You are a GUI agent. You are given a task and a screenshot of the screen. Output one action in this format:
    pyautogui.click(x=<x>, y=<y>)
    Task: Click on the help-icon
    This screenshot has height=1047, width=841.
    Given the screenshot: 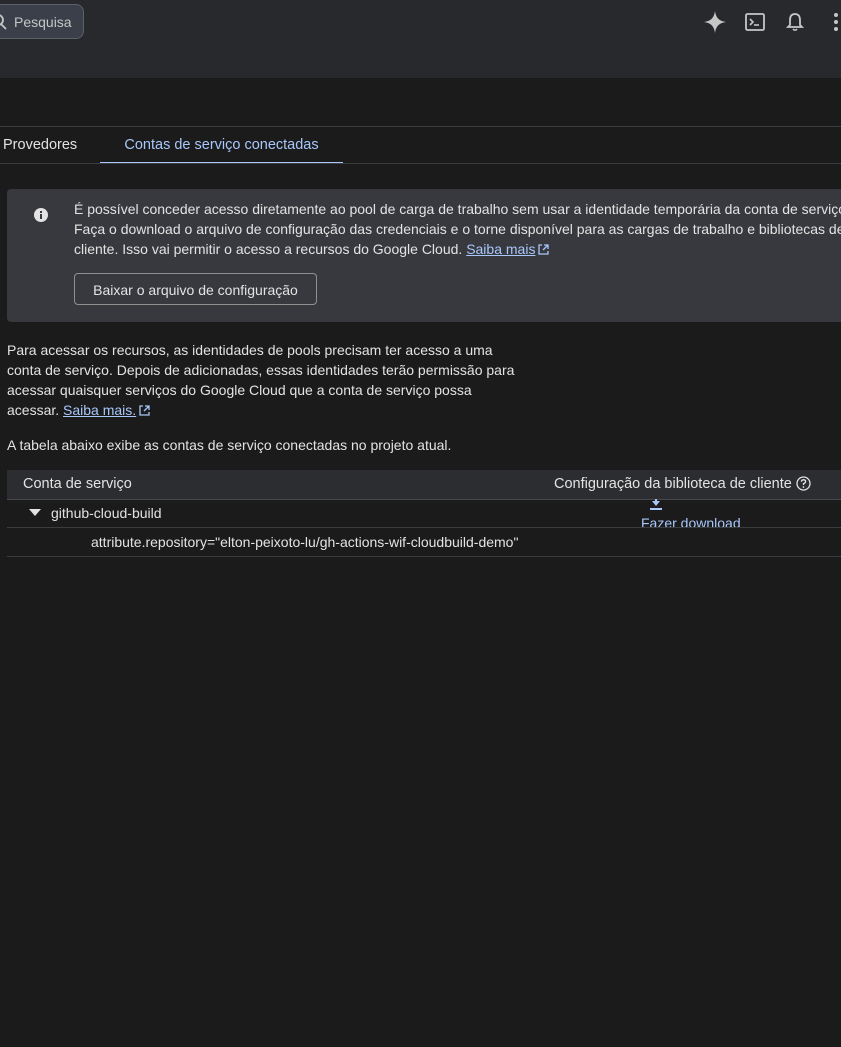 What is the action you would take?
    pyautogui.click(x=803, y=485)
    